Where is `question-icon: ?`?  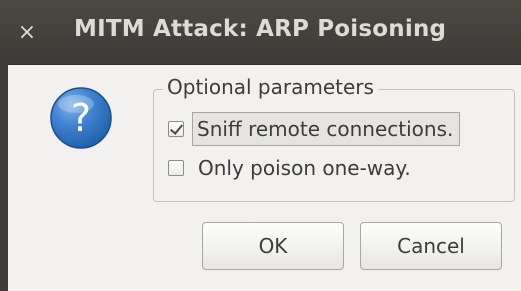 question-icon: ? is located at coordinates (81, 118).